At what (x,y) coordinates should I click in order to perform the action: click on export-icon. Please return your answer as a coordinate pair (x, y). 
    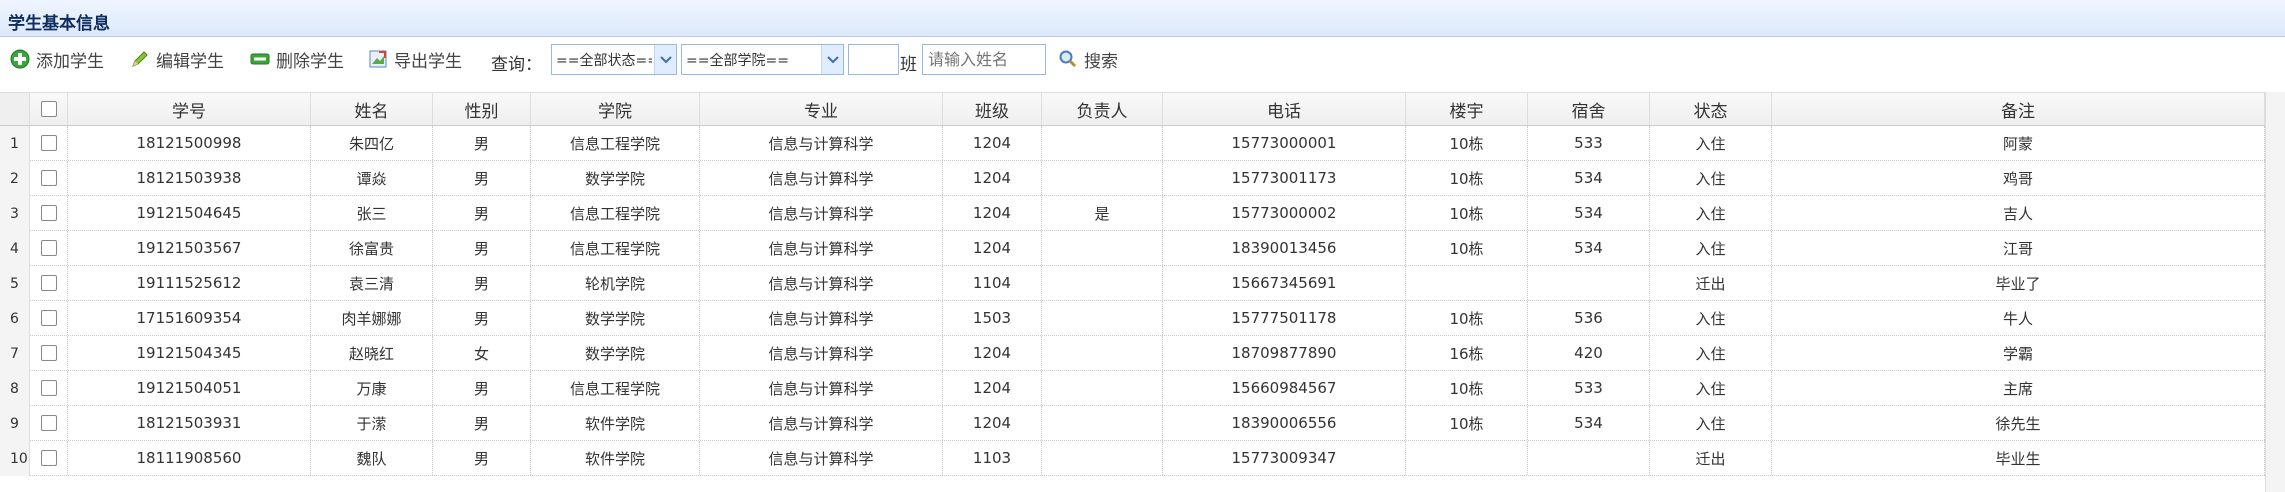
    Looking at the image, I should click on (378, 59).